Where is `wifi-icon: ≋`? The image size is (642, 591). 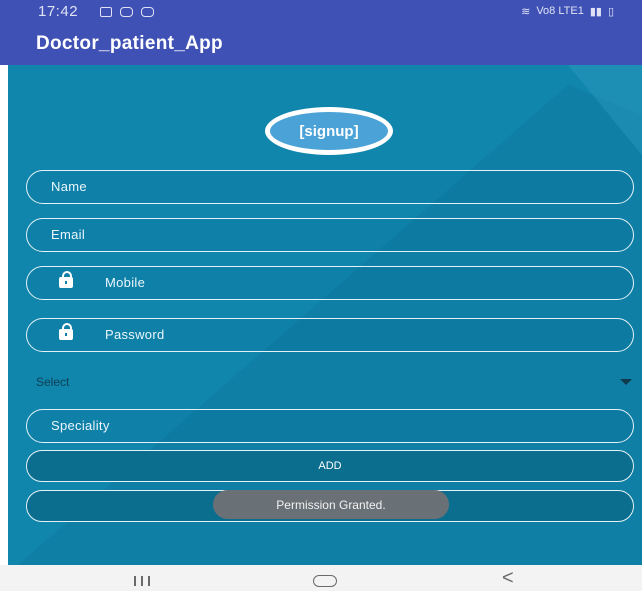 wifi-icon: ≋ is located at coordinates (526, 12).